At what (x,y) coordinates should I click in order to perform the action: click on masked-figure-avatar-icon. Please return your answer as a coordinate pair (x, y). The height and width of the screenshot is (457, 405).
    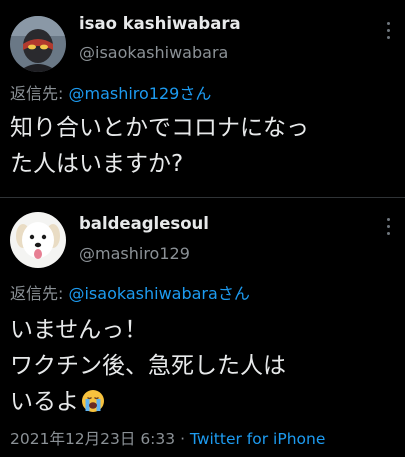
    Looking at the image, I should click on (38, 44).